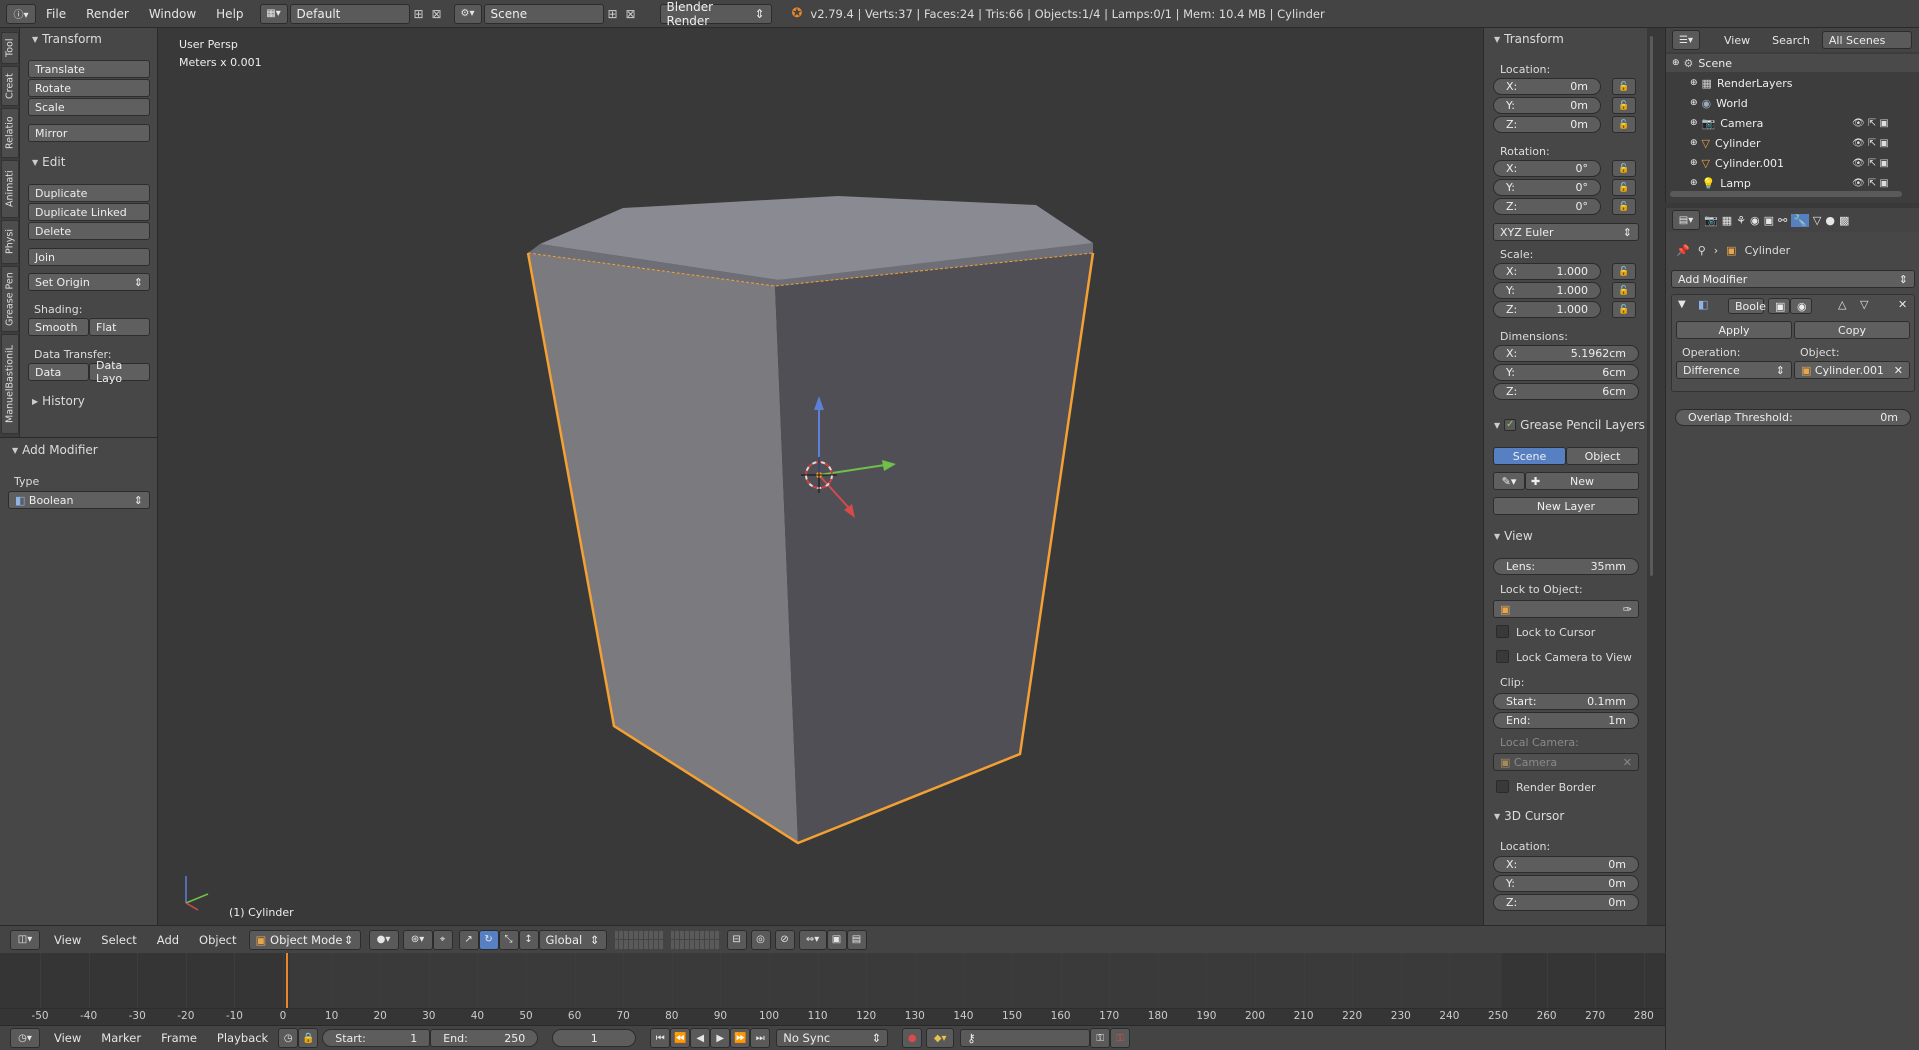  What do you see at coordinates (1734, 330) in the screenshot?
I see `apply-button: Apply` at bounding box center [1734, 330].